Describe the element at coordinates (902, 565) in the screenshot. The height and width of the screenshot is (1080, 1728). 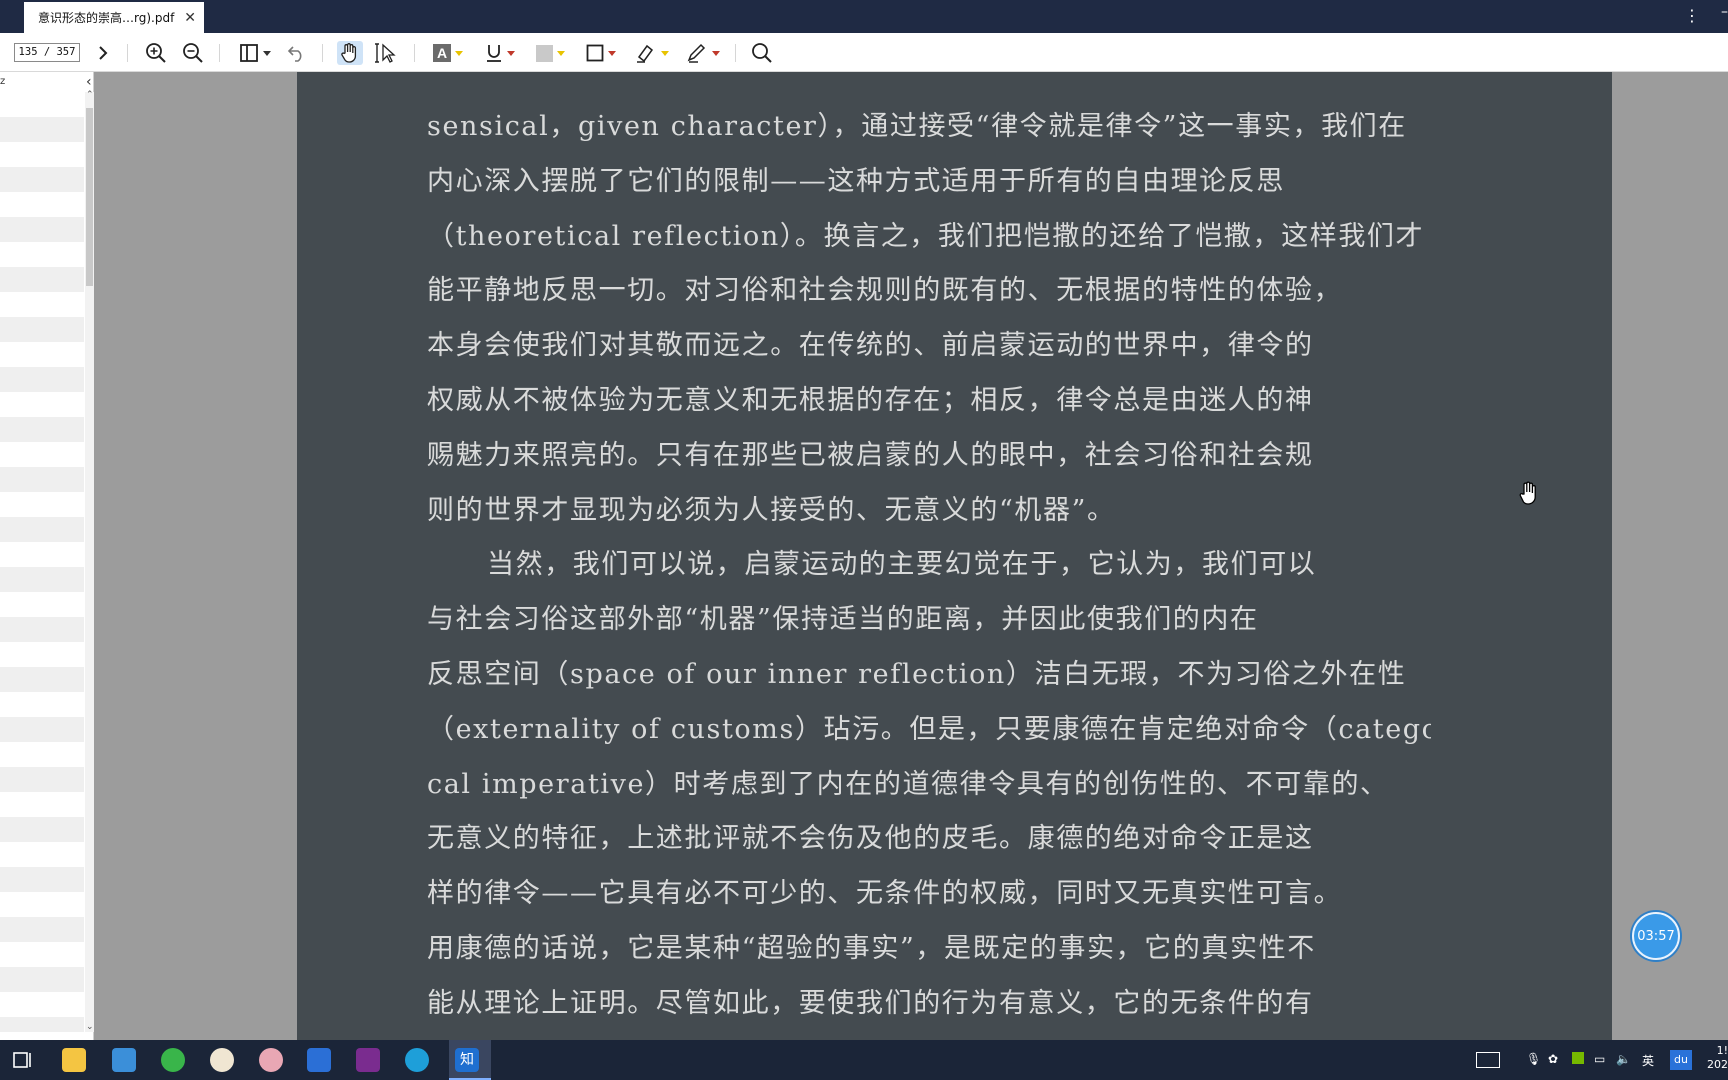
I see `text-line: 当然，我们可以说，启蒙运动的主要幻觉在于，它认为，我们可以` at that location.